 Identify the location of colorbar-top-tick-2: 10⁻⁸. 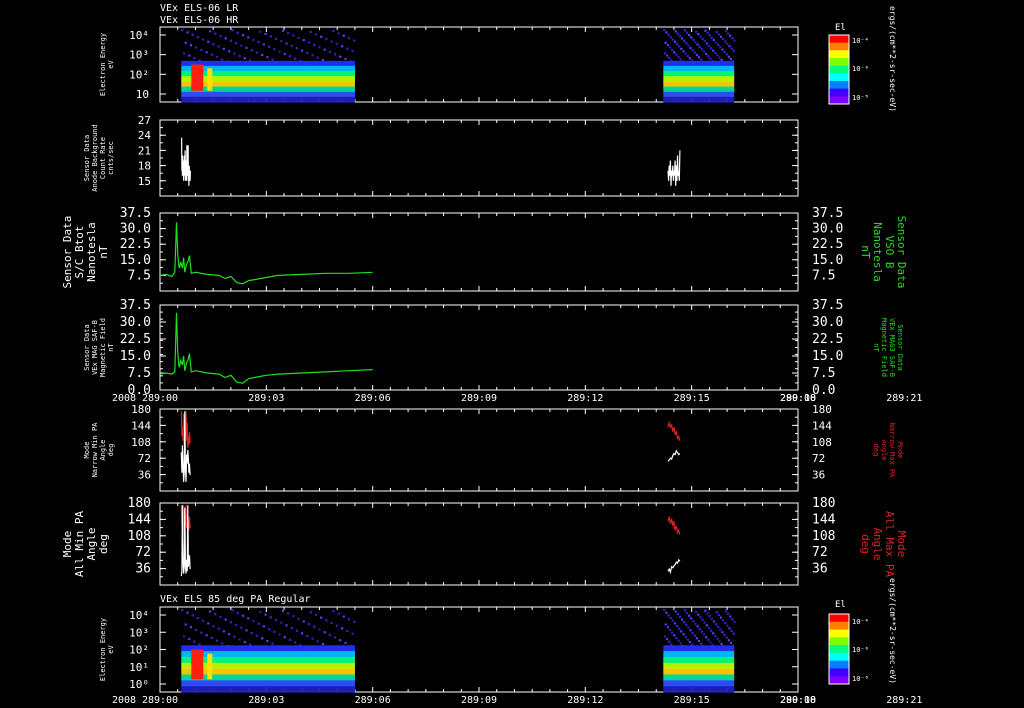
(860, 98).